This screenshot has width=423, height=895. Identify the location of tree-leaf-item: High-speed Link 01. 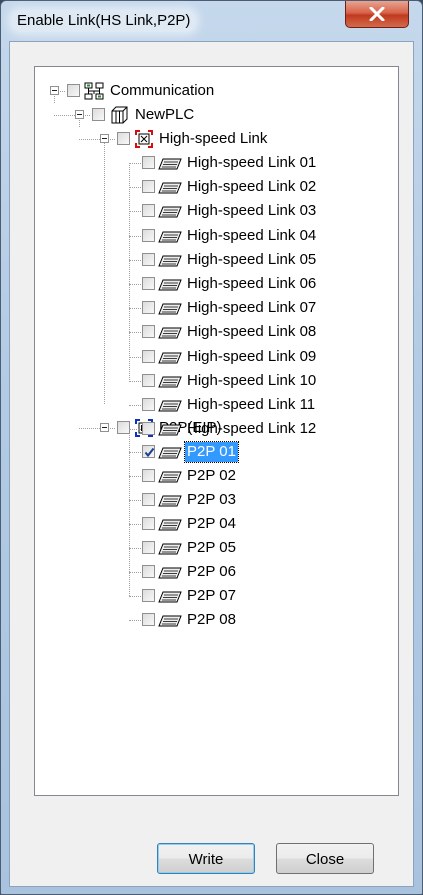
(215, 163).